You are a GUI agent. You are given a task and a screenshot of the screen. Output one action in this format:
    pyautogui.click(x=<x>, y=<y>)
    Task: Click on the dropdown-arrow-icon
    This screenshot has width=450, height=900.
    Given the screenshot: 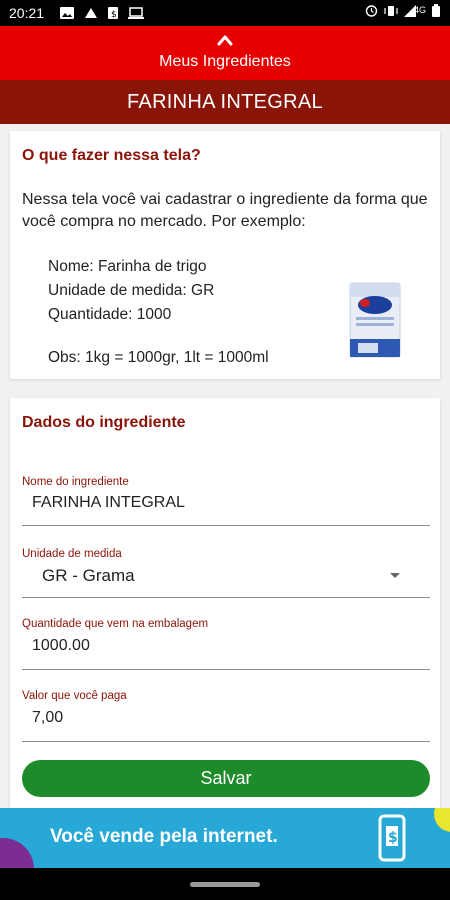 What is the action you would take?
    pyautogui.click(x=395, y=575)
    